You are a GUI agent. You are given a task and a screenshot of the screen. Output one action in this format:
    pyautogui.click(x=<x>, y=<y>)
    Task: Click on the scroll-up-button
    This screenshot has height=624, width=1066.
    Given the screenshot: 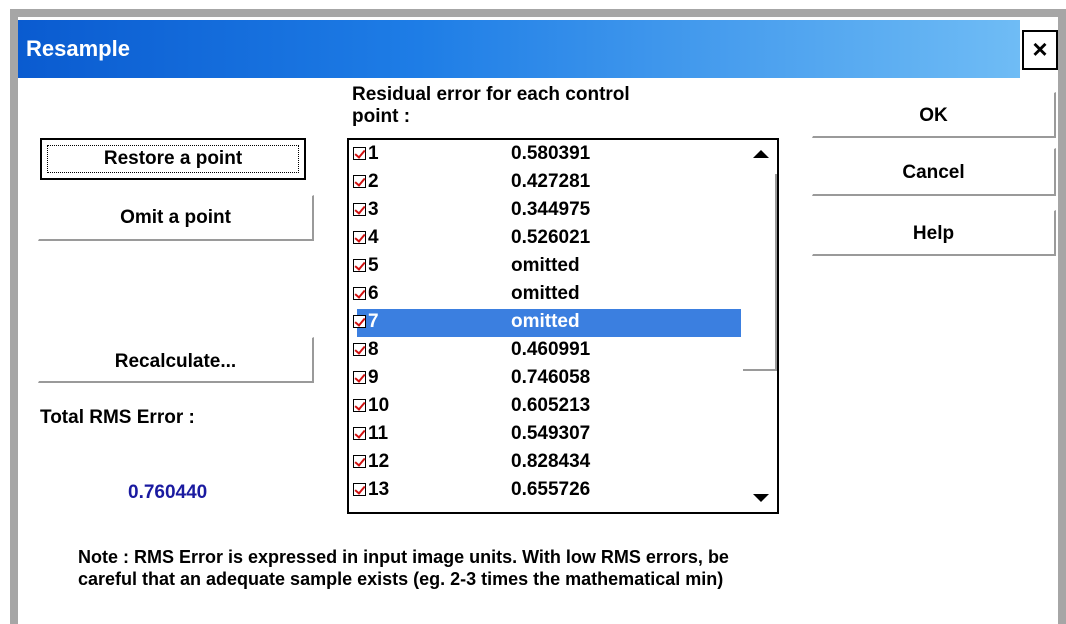 What is the action you would take?
    pyautogui.click(x=760, y=156)
    